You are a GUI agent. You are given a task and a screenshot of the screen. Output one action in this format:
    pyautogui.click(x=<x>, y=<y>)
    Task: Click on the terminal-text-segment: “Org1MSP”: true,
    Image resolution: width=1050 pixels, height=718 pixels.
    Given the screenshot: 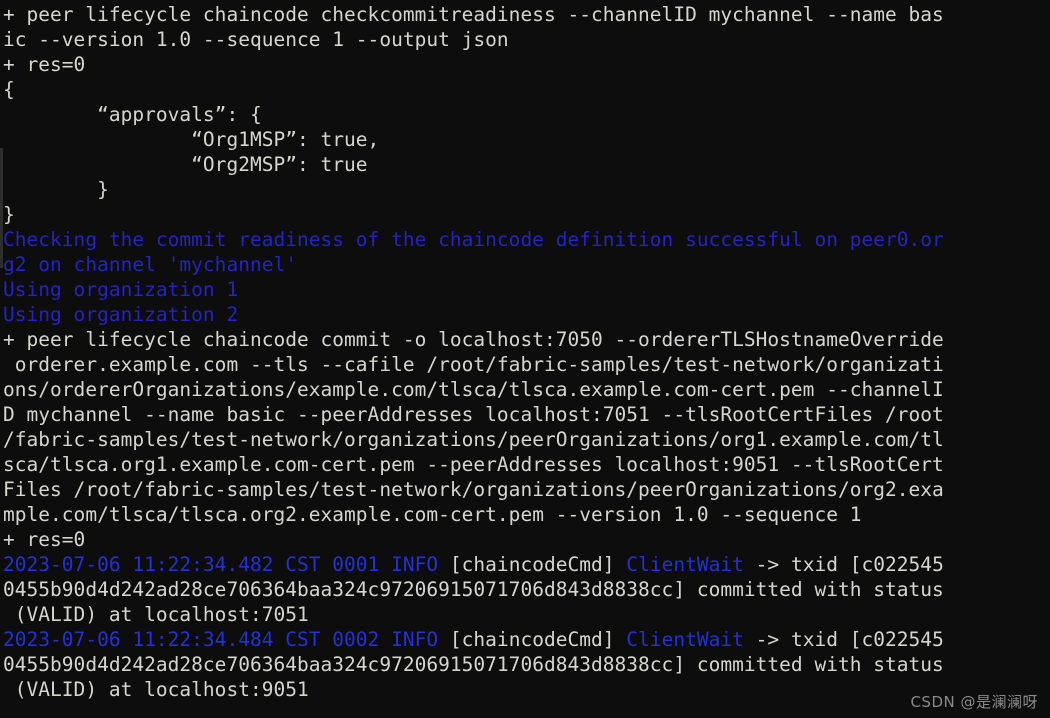 What is the action you would take?
    pyautogui.click(x=191, y=139)
    